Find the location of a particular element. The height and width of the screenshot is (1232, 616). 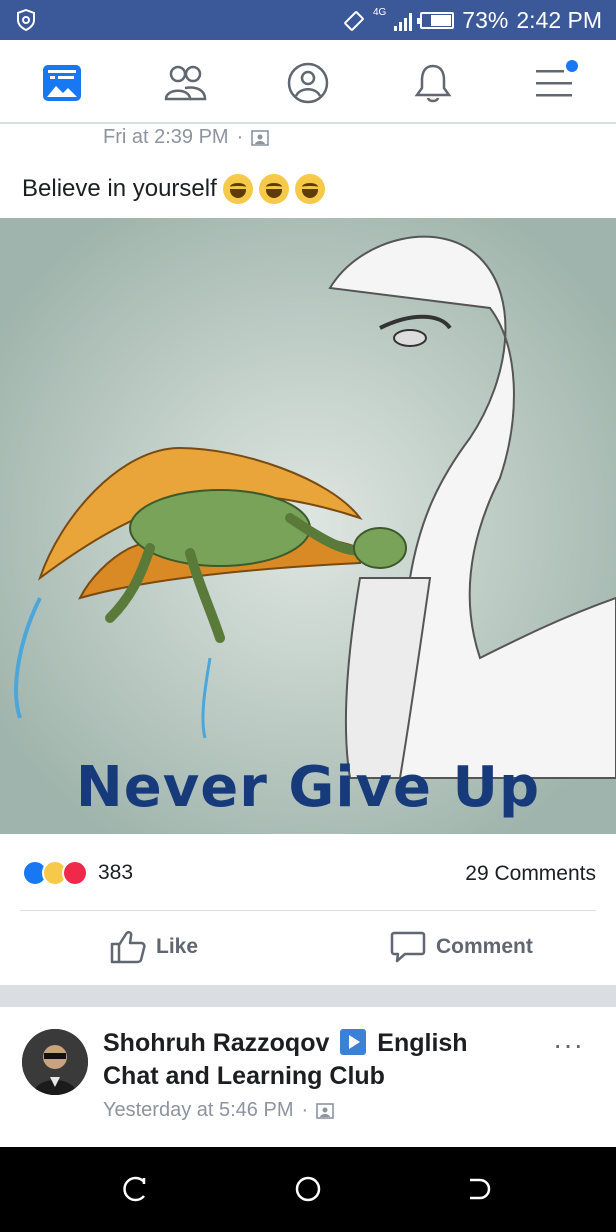

reaction-icons is located at coordinates (55, 873).